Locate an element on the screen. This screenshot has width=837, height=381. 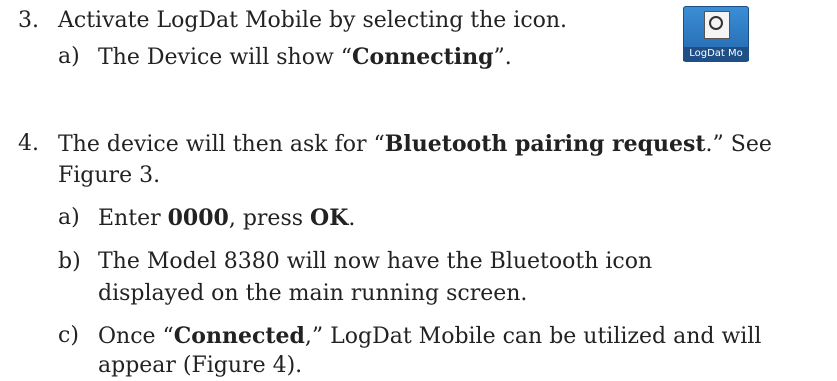
text-run: The device will then ask for “ is located at coordinates (221, 144).